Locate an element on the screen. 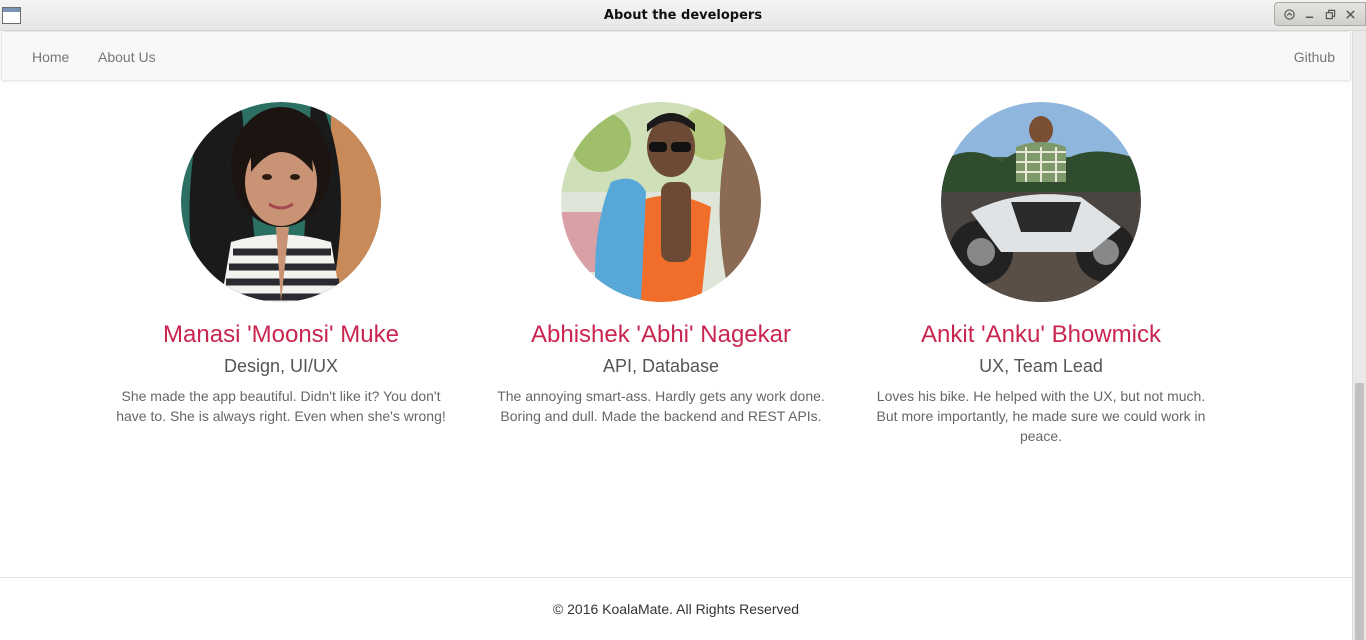  footer-copyright: © 2016 KoalaMate. All Rights Reserved is located at coordinates (676, 609).